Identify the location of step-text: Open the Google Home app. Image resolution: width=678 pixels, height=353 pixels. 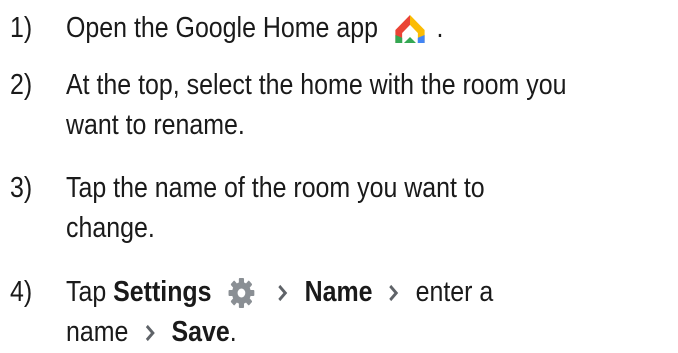
(222, 28).